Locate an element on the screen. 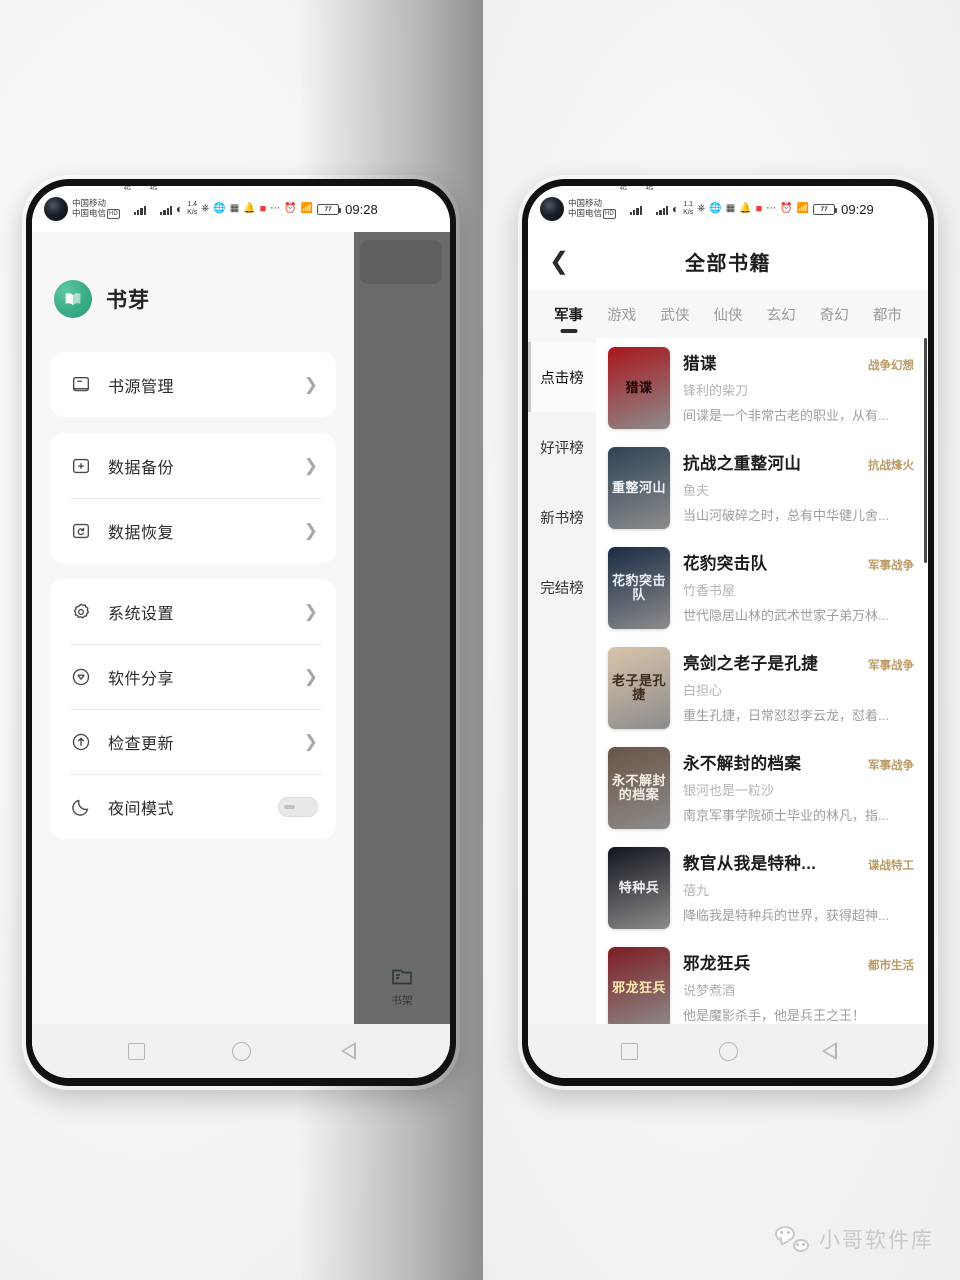  book-title-row: 邪龙狂兵 都市生活 is located at coordinates (798, 962).